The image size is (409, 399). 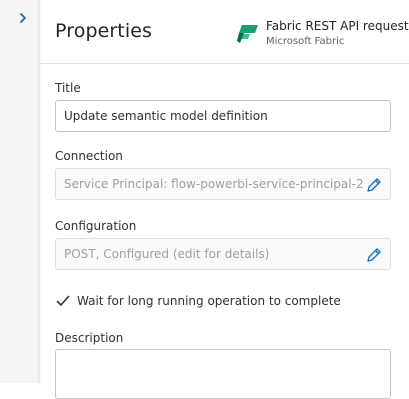 What do you see at coordinates (337, 26) in the screenshot?
I see `connector-name: Fabric REST API request` at bounding box center [337, 26].